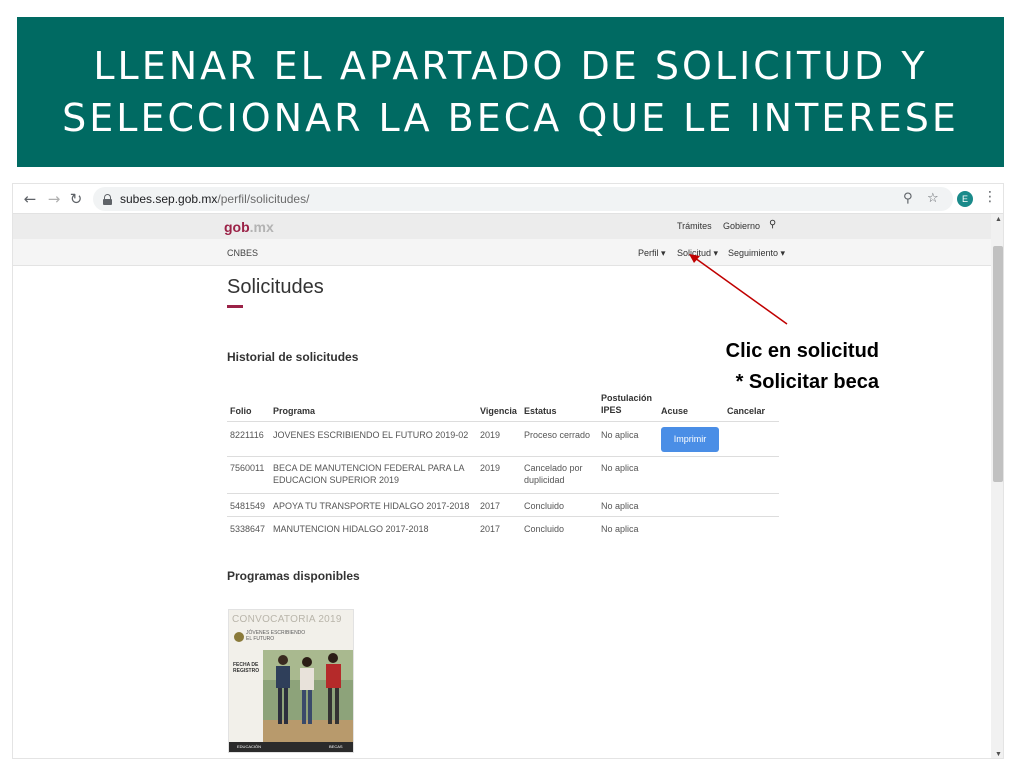  Describe the element at coordinates (235, 306) in the screenshot. I see `title-underline` at that location.